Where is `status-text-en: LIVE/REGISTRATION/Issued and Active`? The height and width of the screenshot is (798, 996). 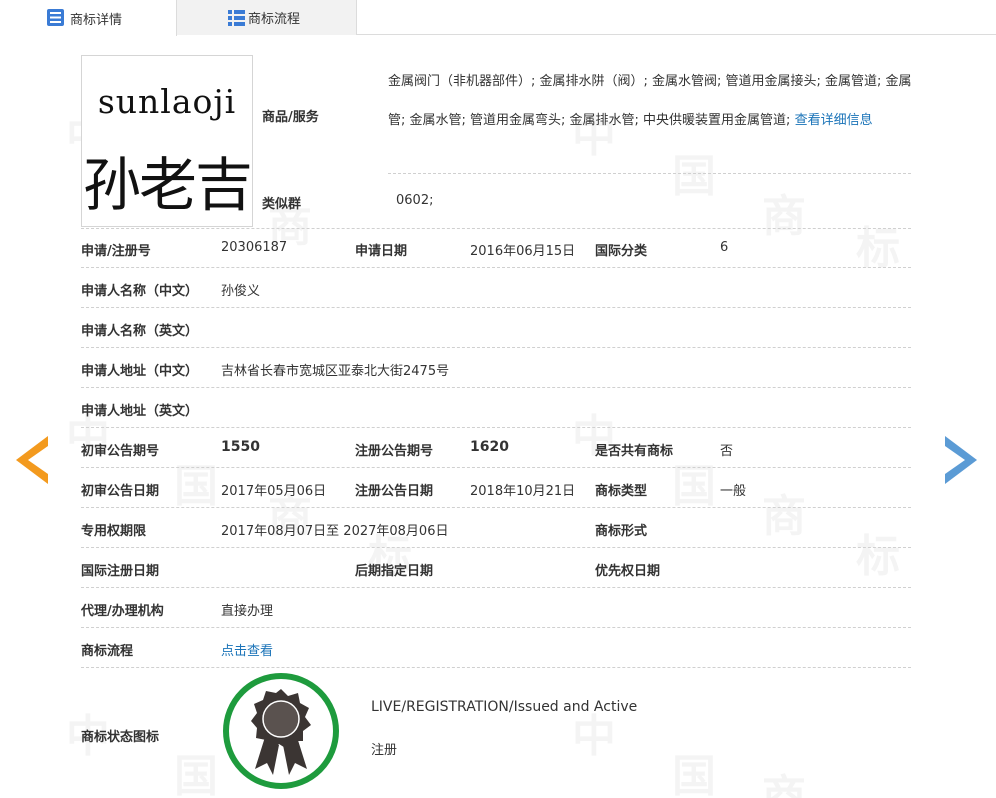
status-text-en: LIVE/REGISTRATION/Issued and Active is located at coordinates (504, 707).